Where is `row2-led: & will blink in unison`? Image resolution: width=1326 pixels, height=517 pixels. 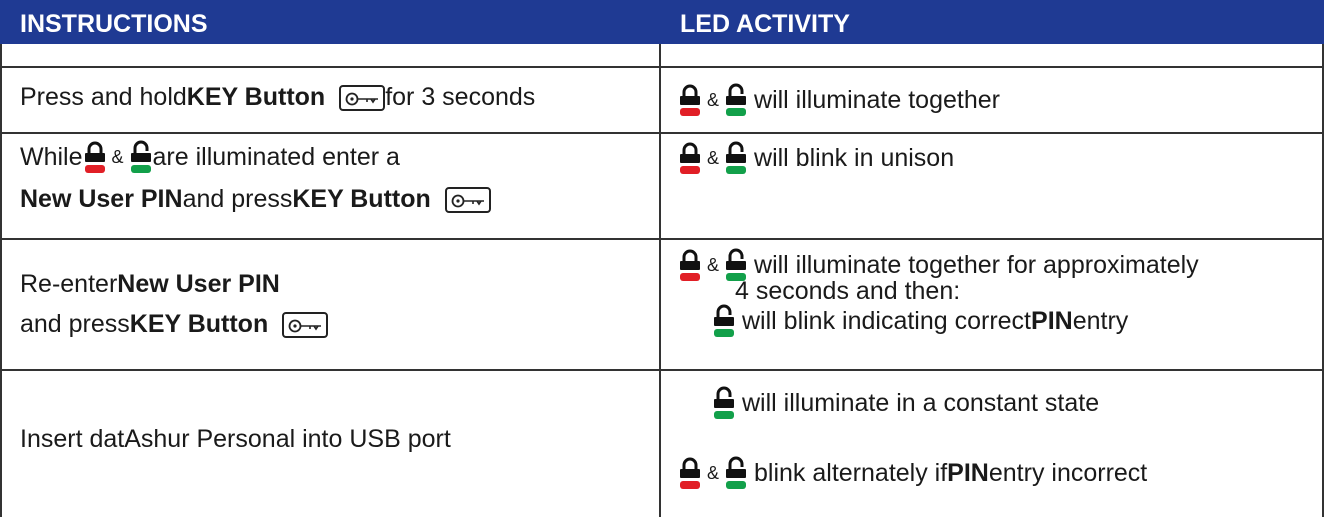 row2-led: & will blink in unison is located at coordinates (816, 158).